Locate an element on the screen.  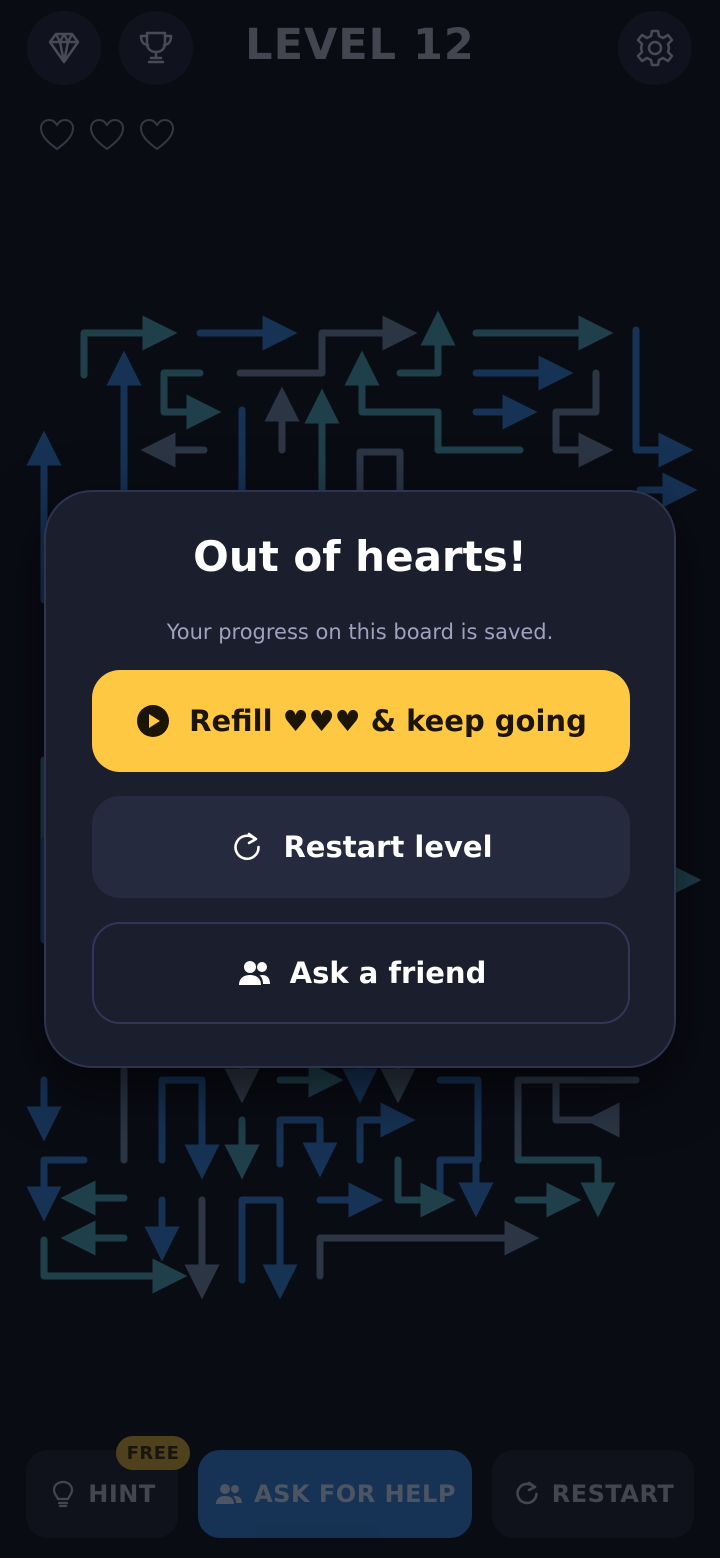
gear-icon is located at coordinates (655, 48).